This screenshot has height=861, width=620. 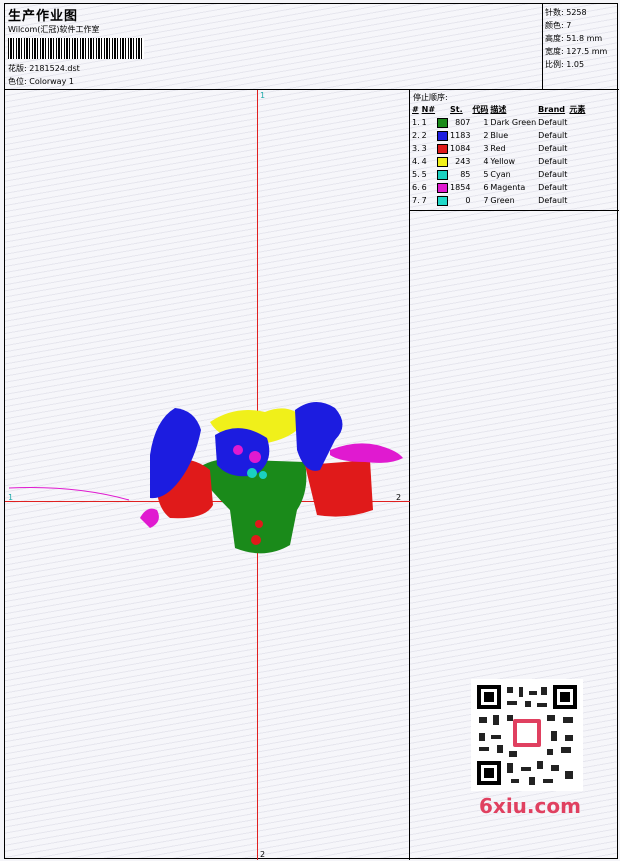 I want to click on qr-code, so click(x=527, y=735).